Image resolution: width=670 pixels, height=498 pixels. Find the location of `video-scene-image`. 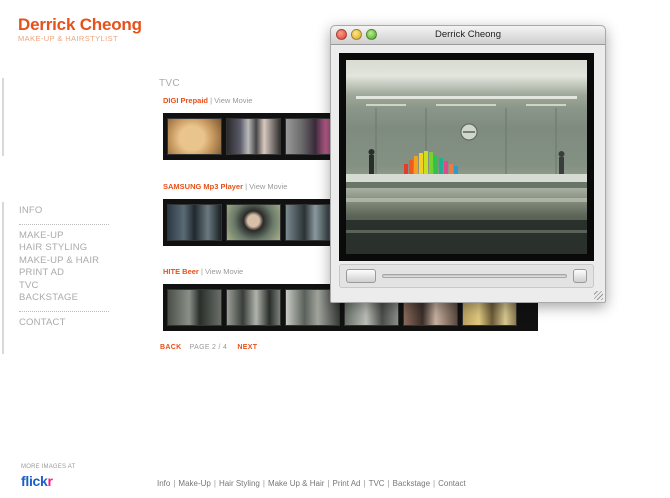

video-scene-image is located at coordinates (466, 157).